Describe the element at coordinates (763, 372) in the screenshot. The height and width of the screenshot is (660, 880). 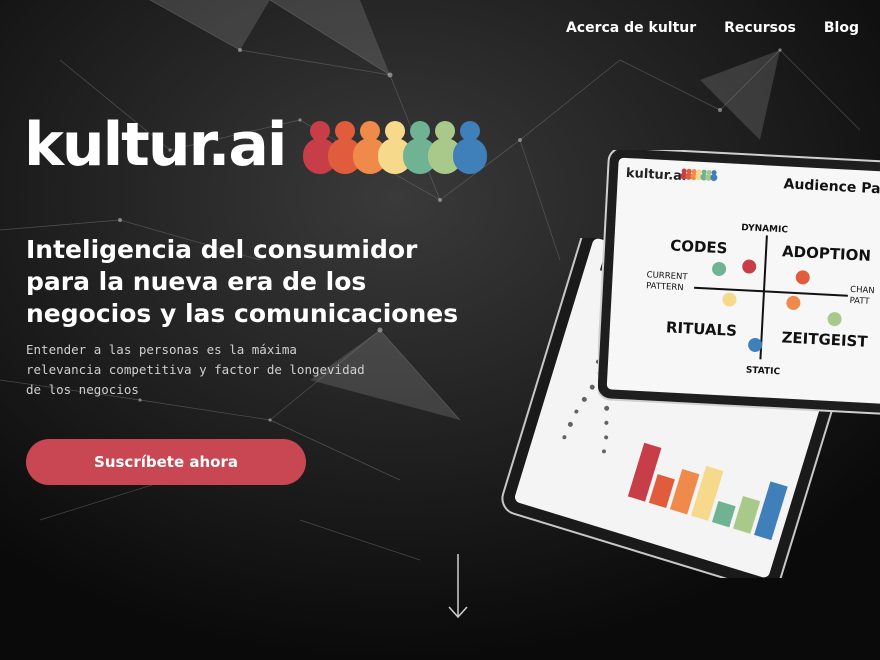
I see `axis-static: STATIC` at that location.